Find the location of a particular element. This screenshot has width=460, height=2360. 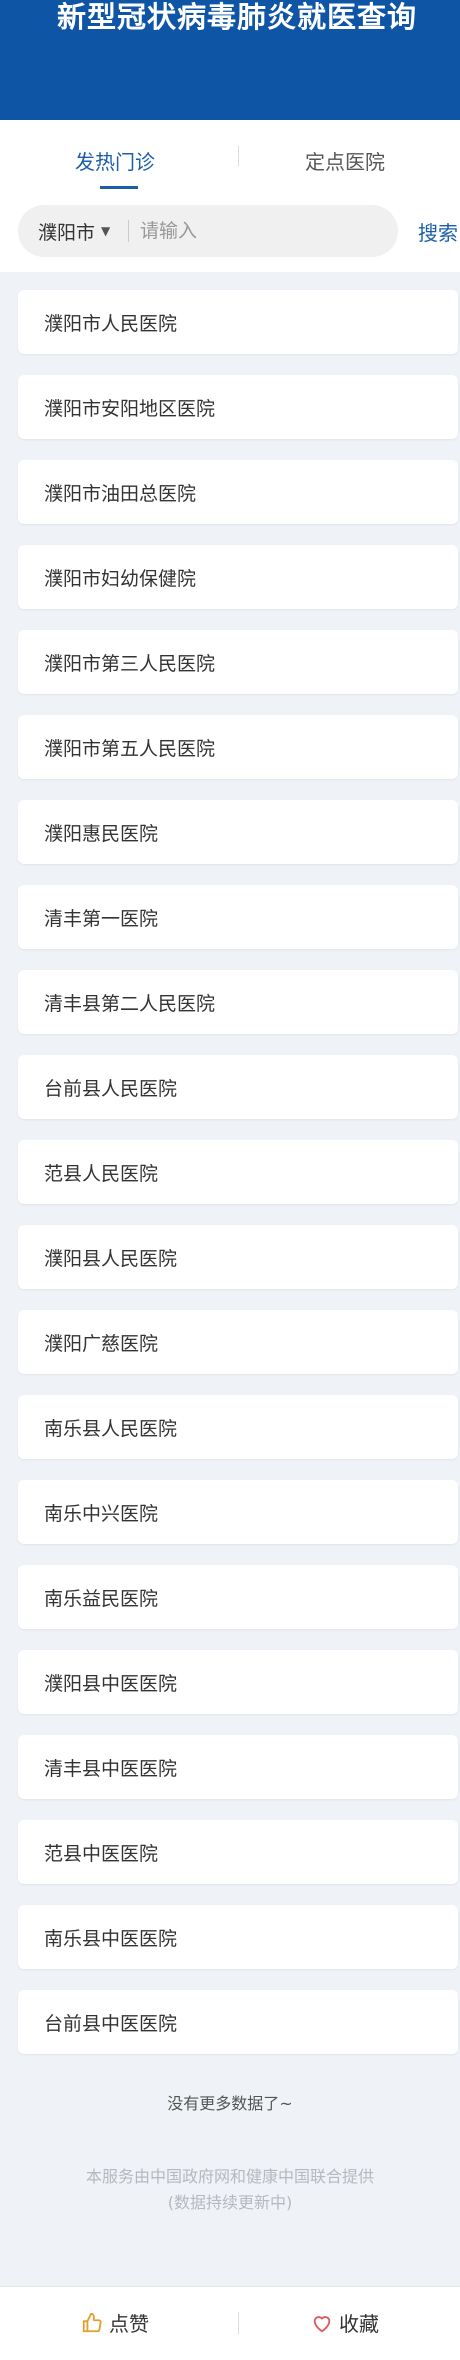

search-divider is located at coordinates (128, 231).